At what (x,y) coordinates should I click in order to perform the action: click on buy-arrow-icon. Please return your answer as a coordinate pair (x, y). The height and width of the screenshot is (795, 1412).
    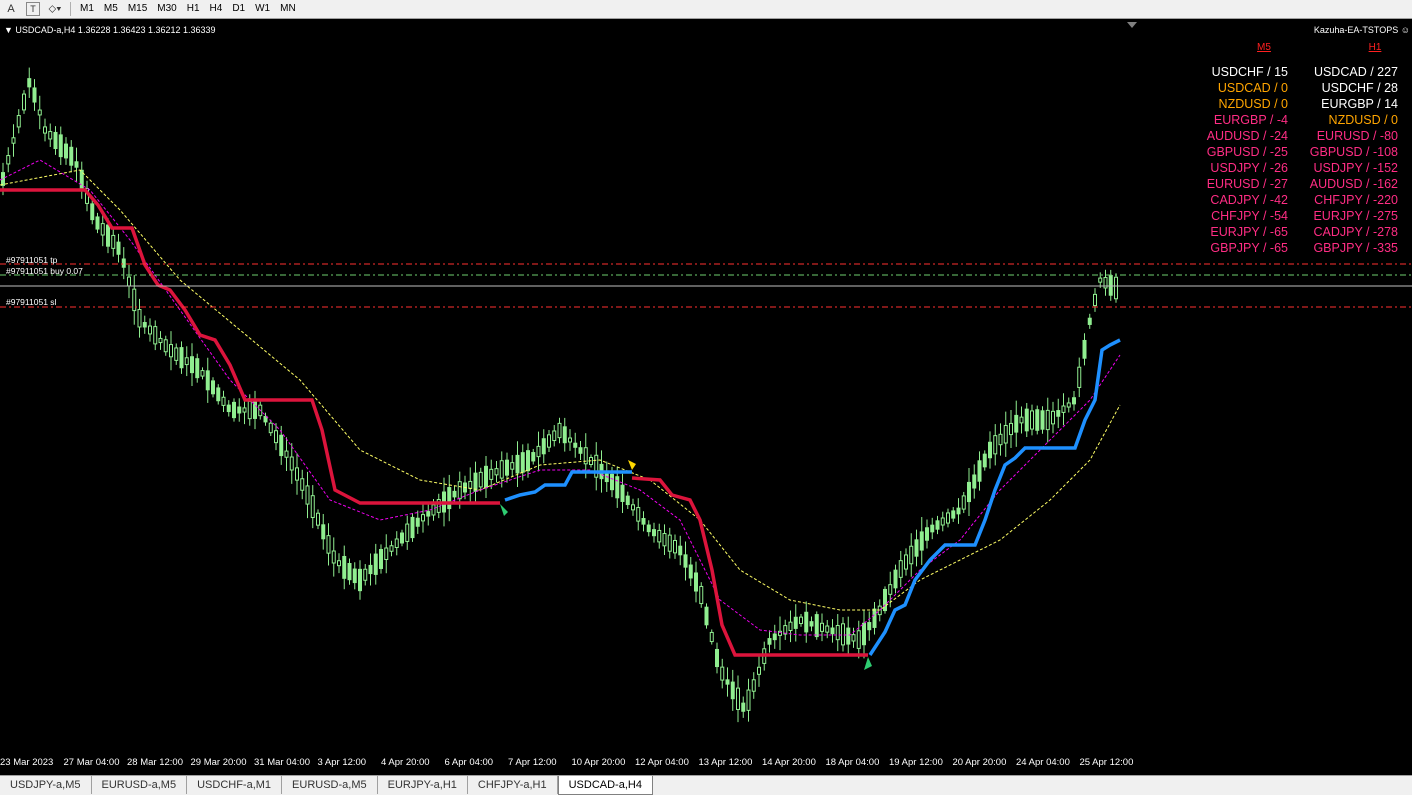
    Looking at the image, I should click on (868, 663).